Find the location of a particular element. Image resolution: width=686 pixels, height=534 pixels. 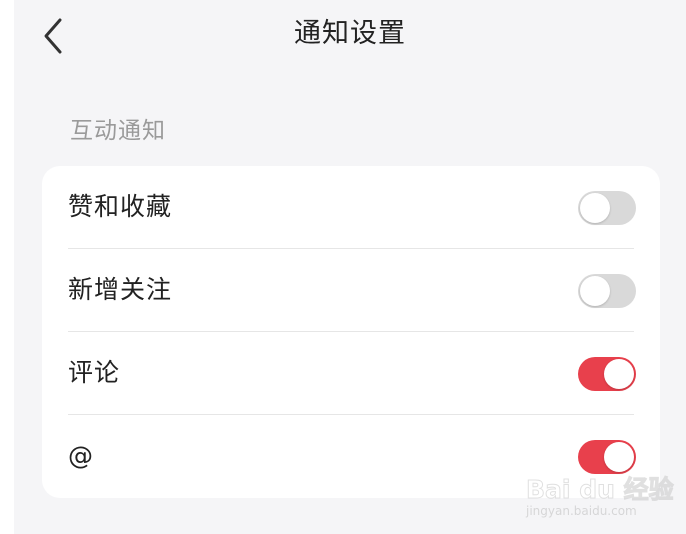

navigation-bar: 通知设置 is located at coordinates (350, 37).